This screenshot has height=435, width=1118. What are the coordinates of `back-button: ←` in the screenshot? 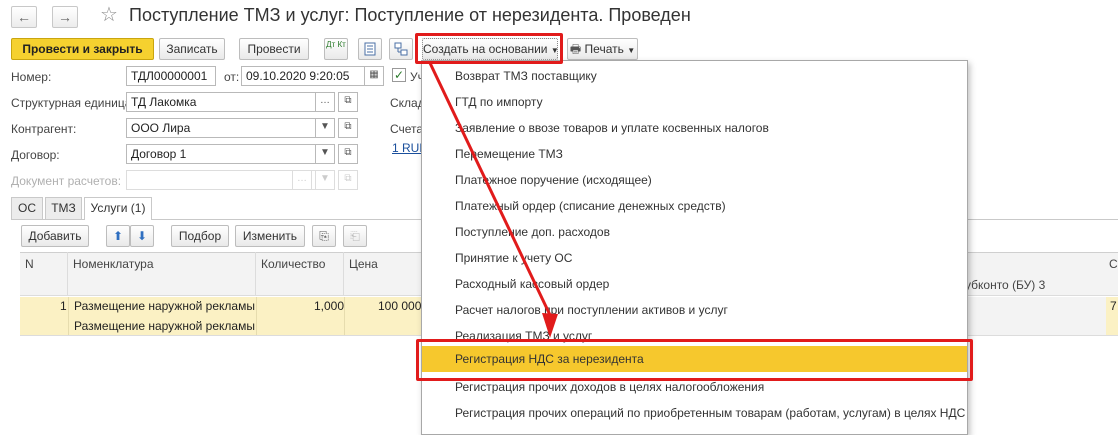 It's located at (24, 17).